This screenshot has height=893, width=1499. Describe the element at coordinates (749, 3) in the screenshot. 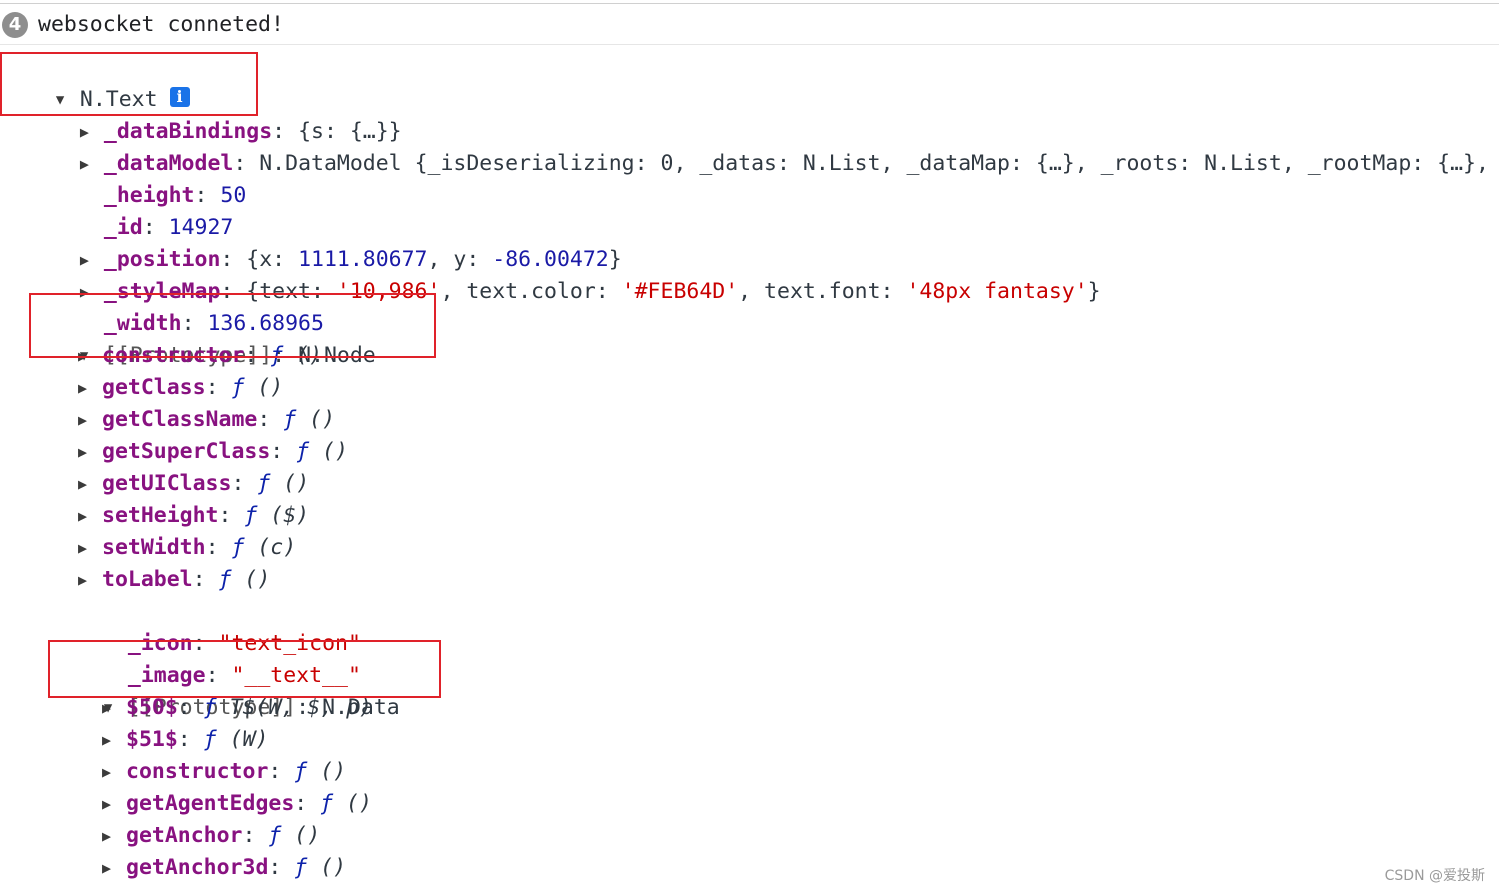

I see `top-border` at that location.